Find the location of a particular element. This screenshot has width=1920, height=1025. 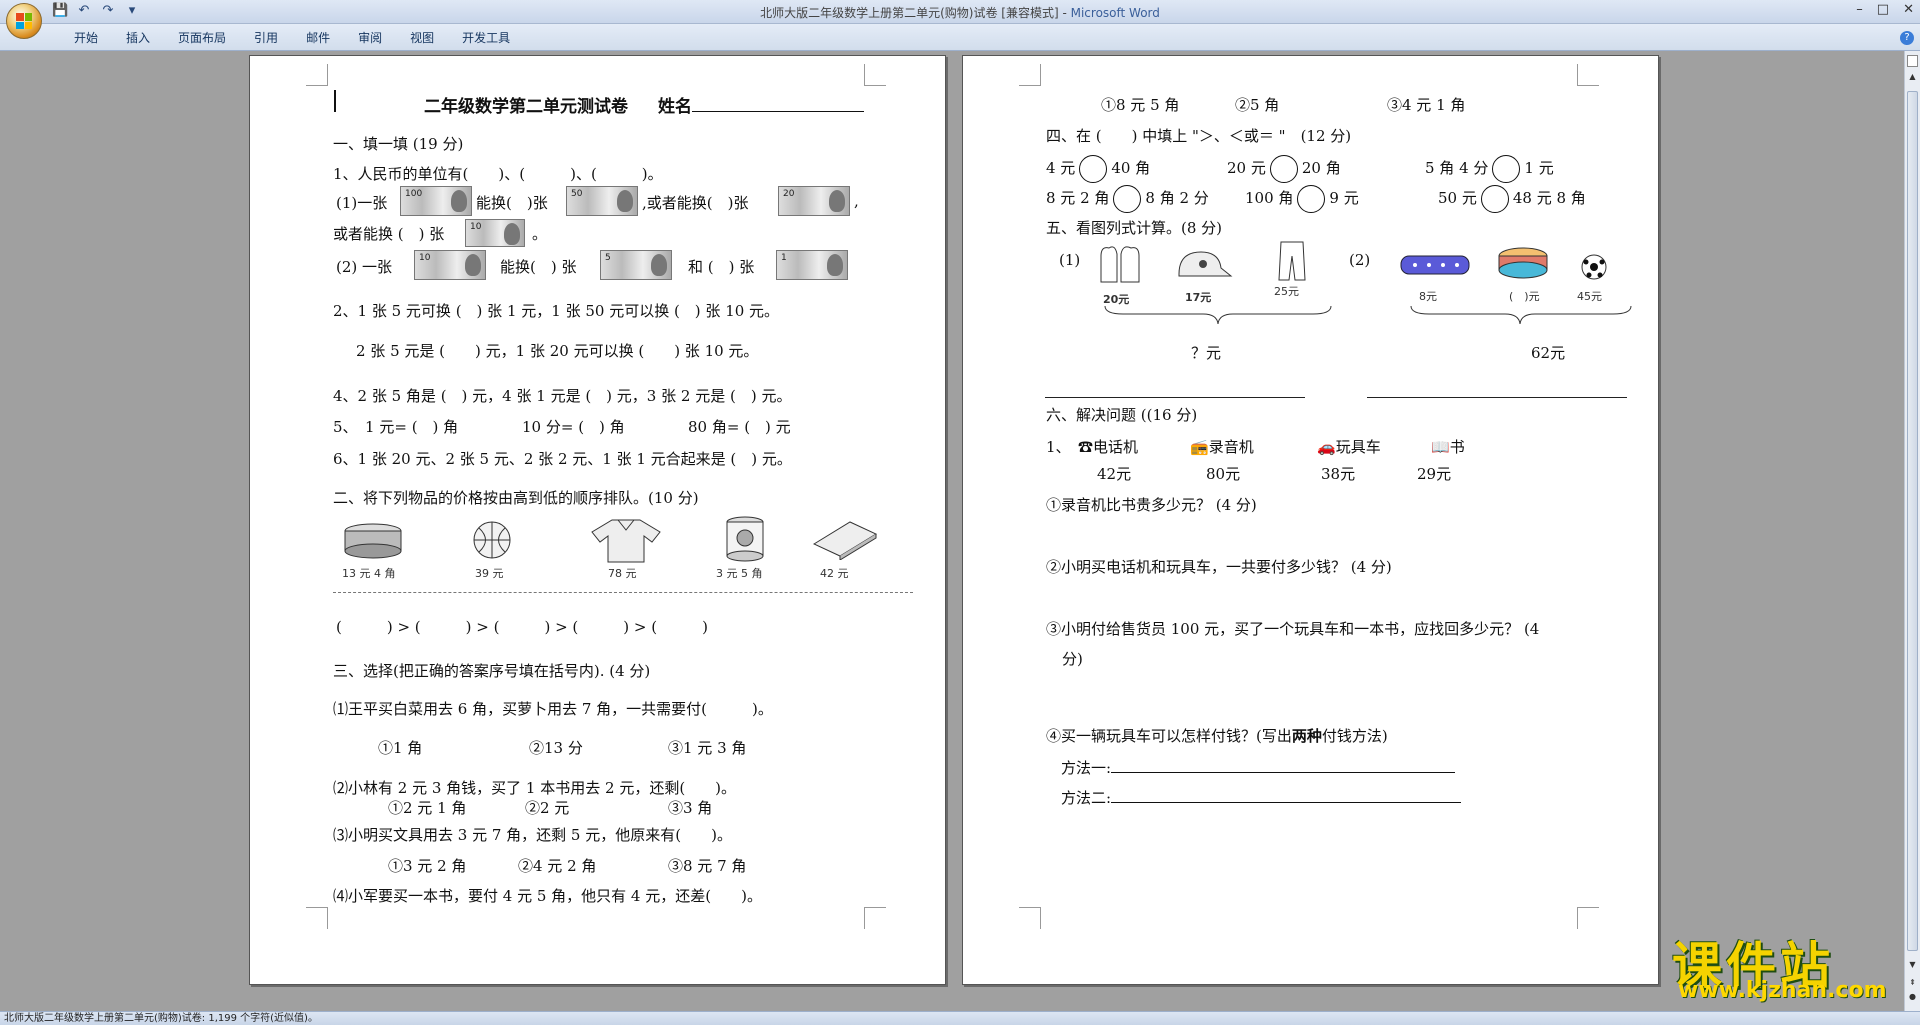

ruler-toggle-icon is located at coordinates (1912, 61).